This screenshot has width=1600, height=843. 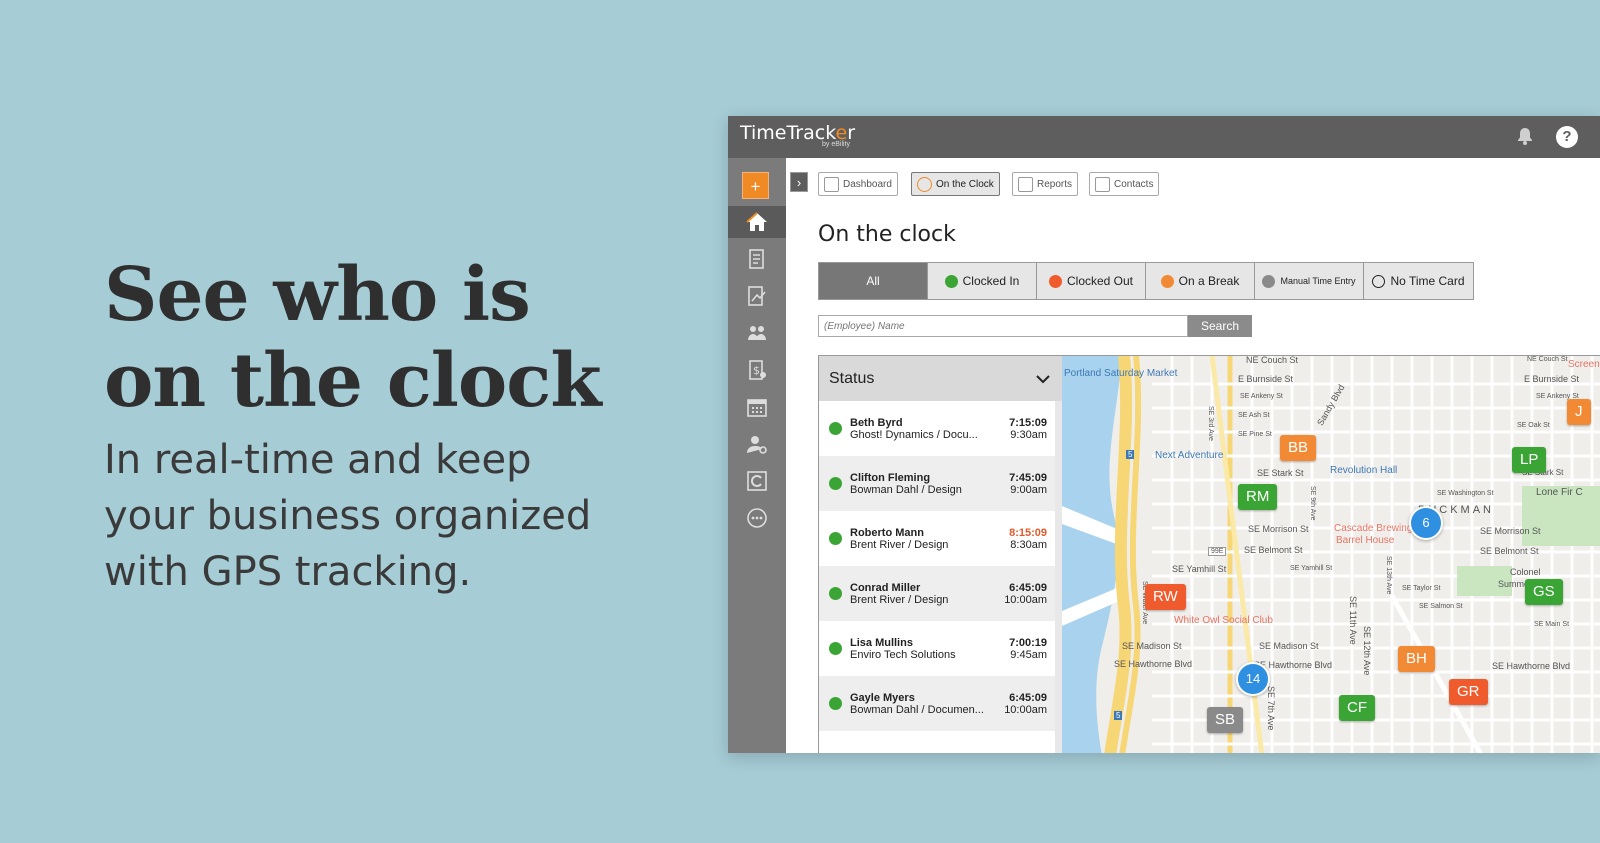 I want to click on report-icon, so click(x=1025, y=184).